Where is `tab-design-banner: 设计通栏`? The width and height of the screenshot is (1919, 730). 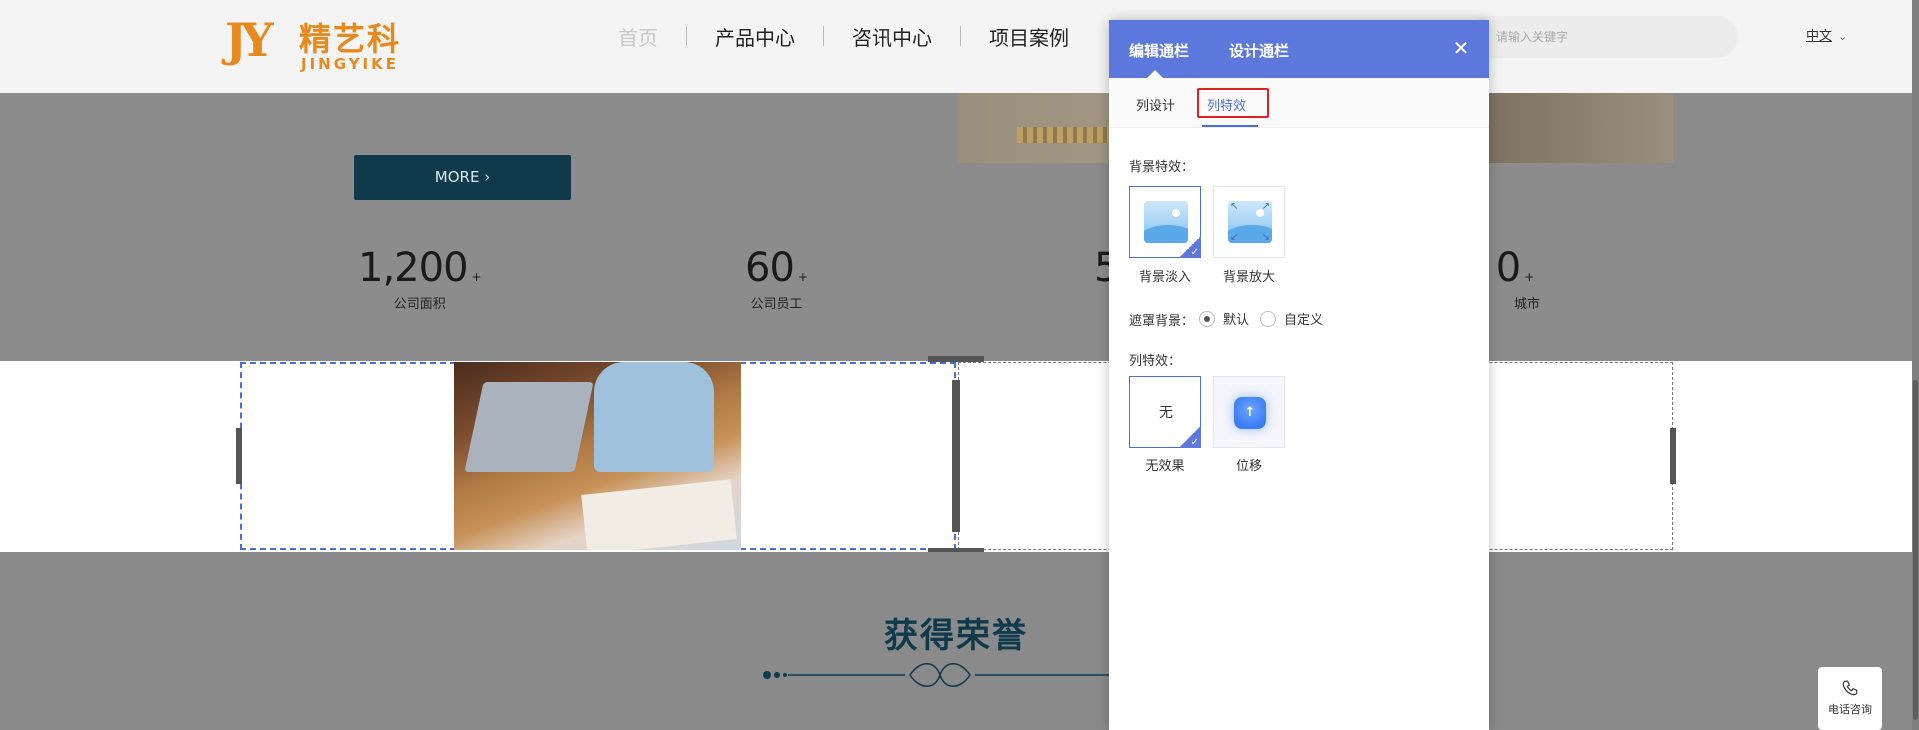 tab-design-banner: 设计通栏 is located at coordinates (1259, 50).